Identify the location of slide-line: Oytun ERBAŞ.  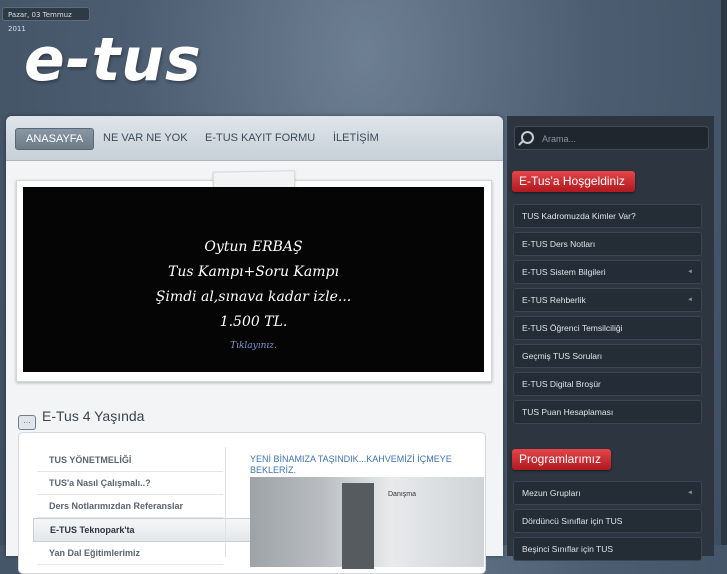
(253, 247).